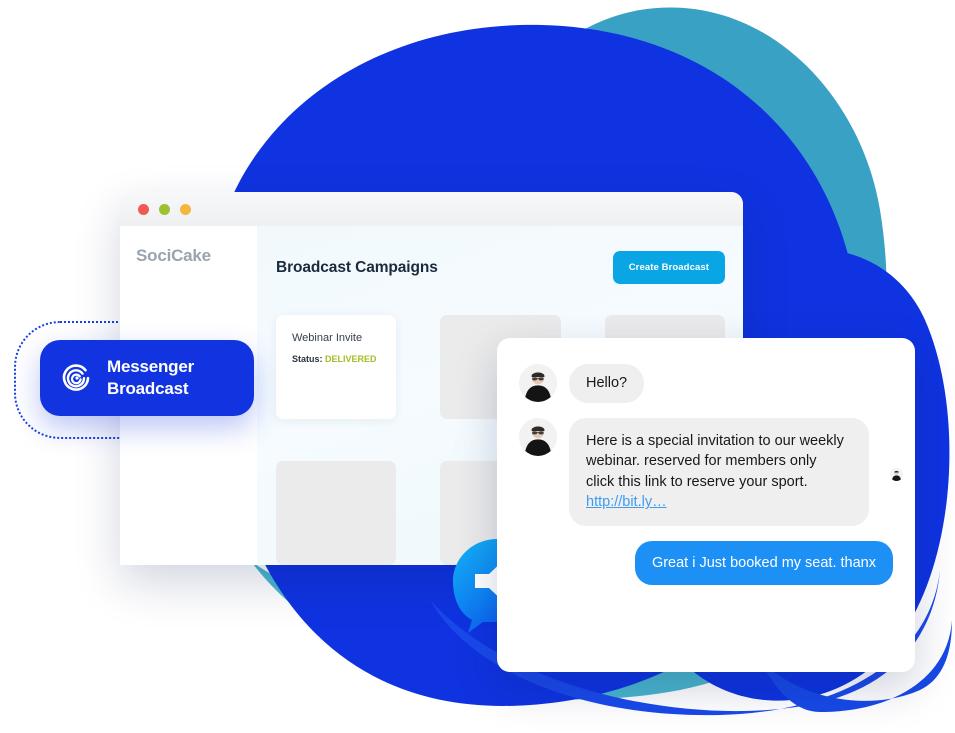  I want to click on chat-bubble-outgoing: Great i Just booked my seat. thanx, so click(763, 563).